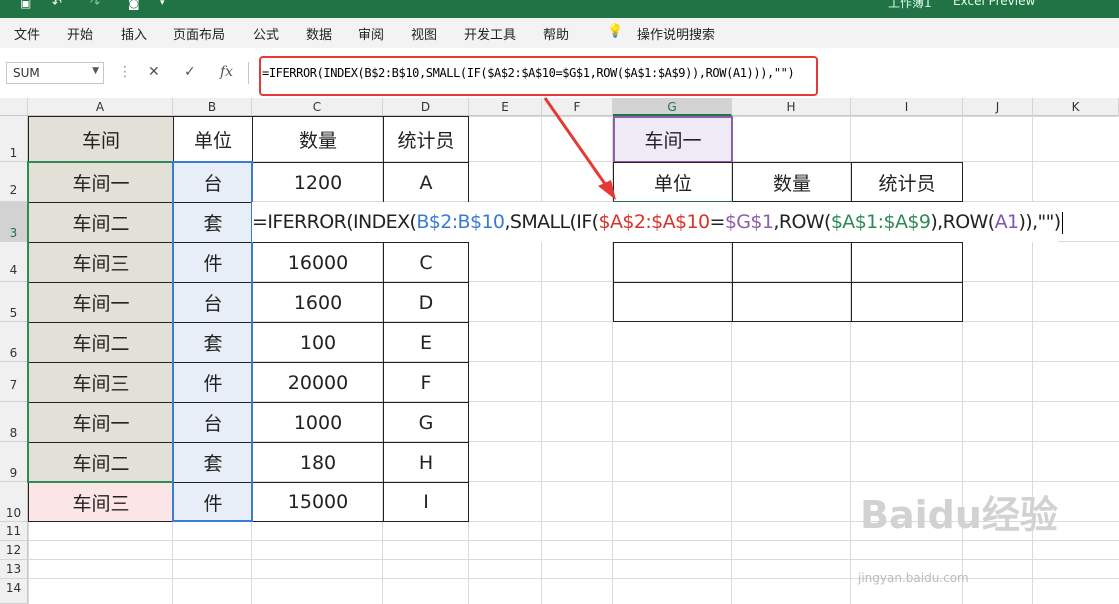 This screenshot has height=604, width=1119. What do you see at coordinates (959, 515) in the screenshot?
I see `baidu-watermark: Baidu经验` at bounding box center [959, 515].